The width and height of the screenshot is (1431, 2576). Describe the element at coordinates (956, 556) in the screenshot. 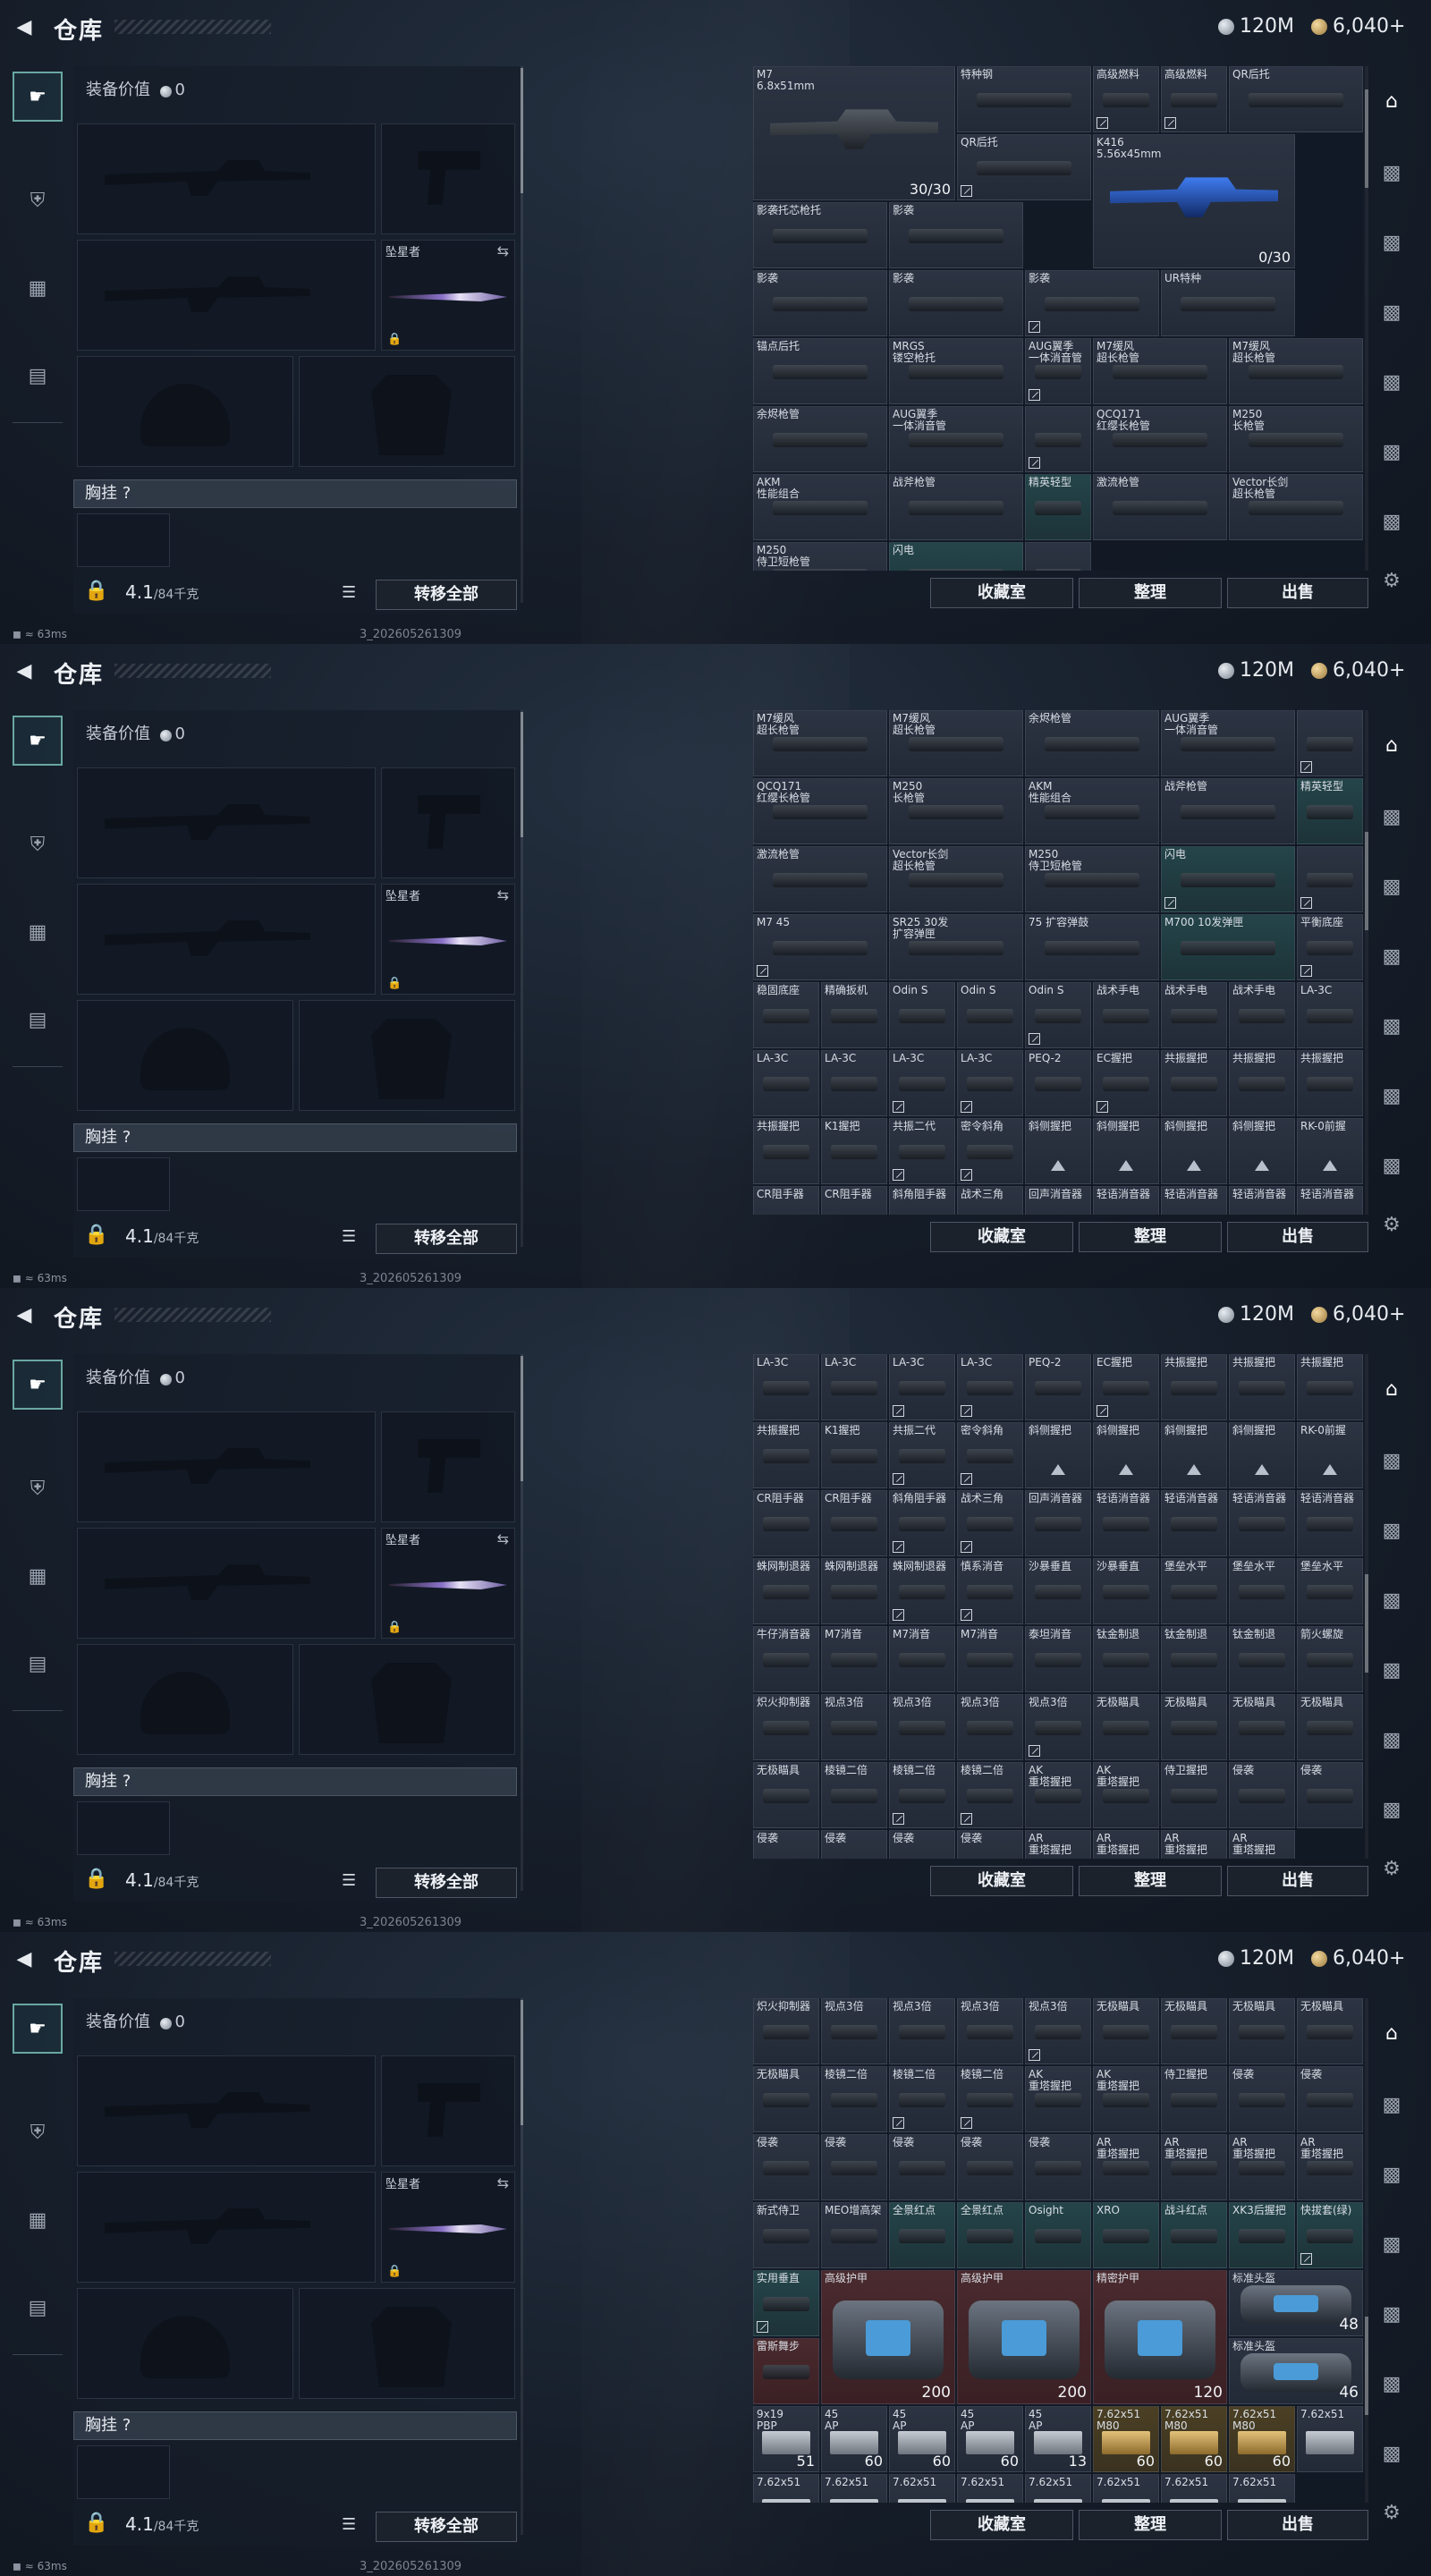

I see `stash-item: 闪电` at that location.